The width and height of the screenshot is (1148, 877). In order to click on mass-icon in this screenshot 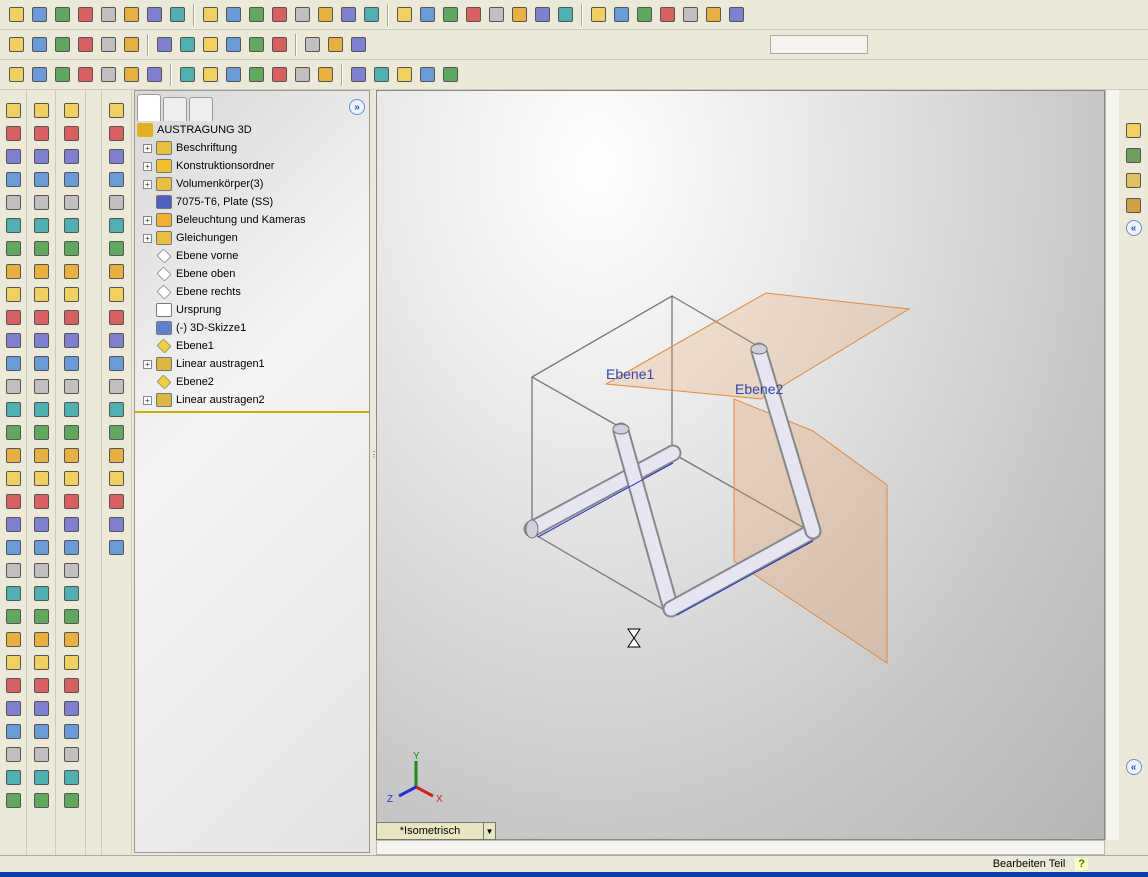, I will do `click(279, 44)`.